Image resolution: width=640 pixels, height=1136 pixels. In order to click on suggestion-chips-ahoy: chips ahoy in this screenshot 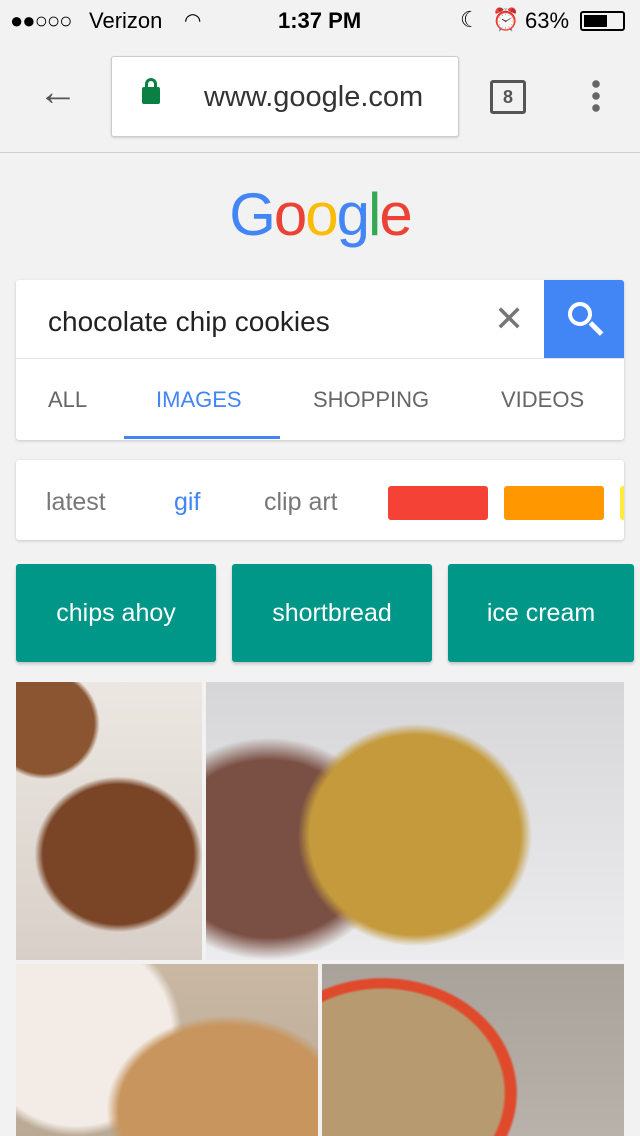, I will do `click(116, 613)`.